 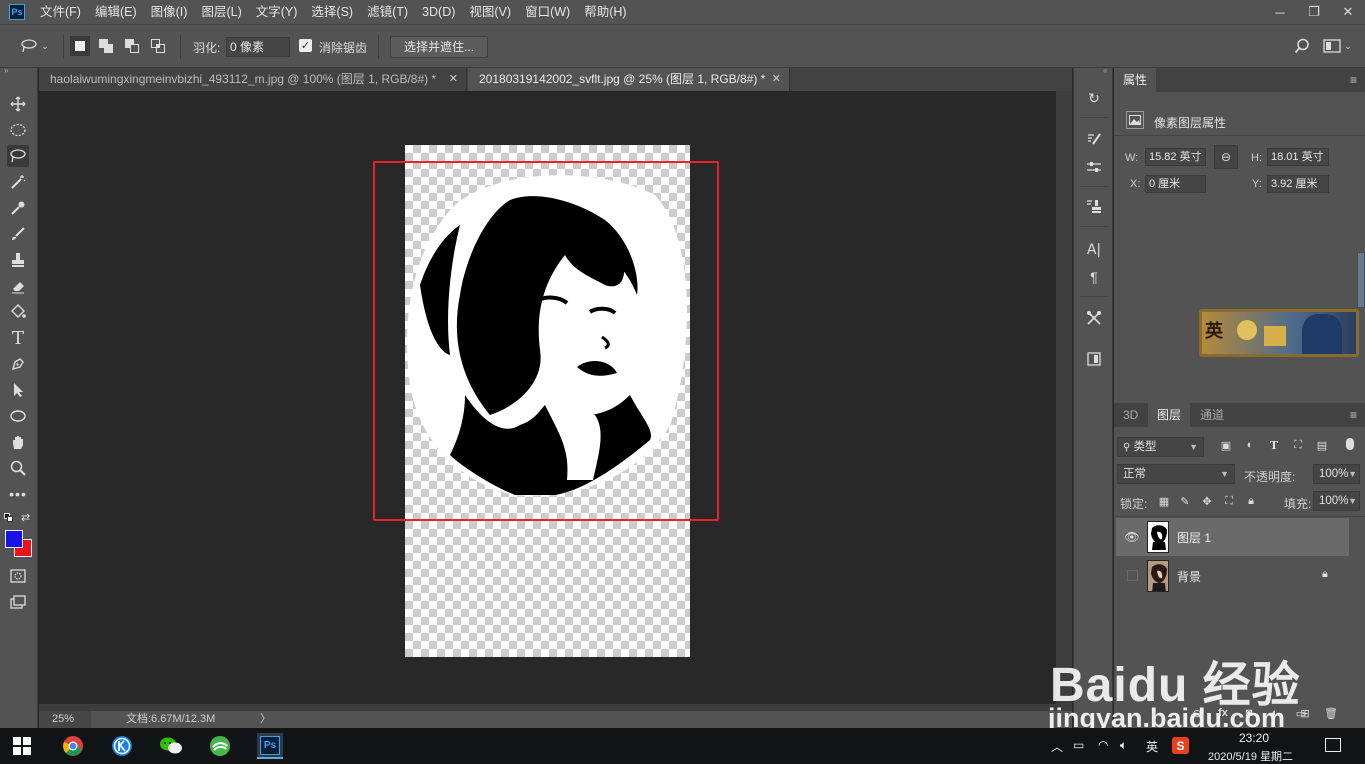 What do you see at coordinates (18, 602) in the screenshot?
I see `screen-mode-icon` at bounding box center [18, 602].